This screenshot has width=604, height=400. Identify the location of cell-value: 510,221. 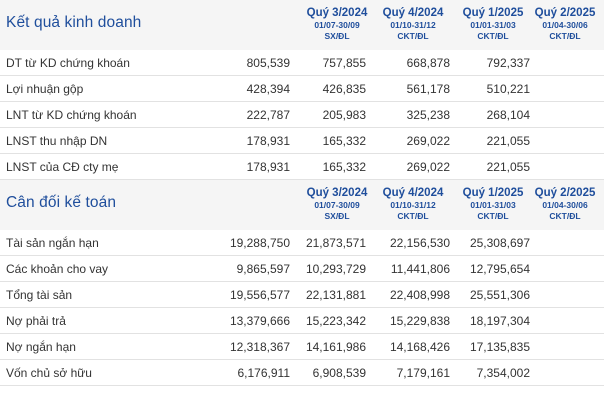
(508, 89).